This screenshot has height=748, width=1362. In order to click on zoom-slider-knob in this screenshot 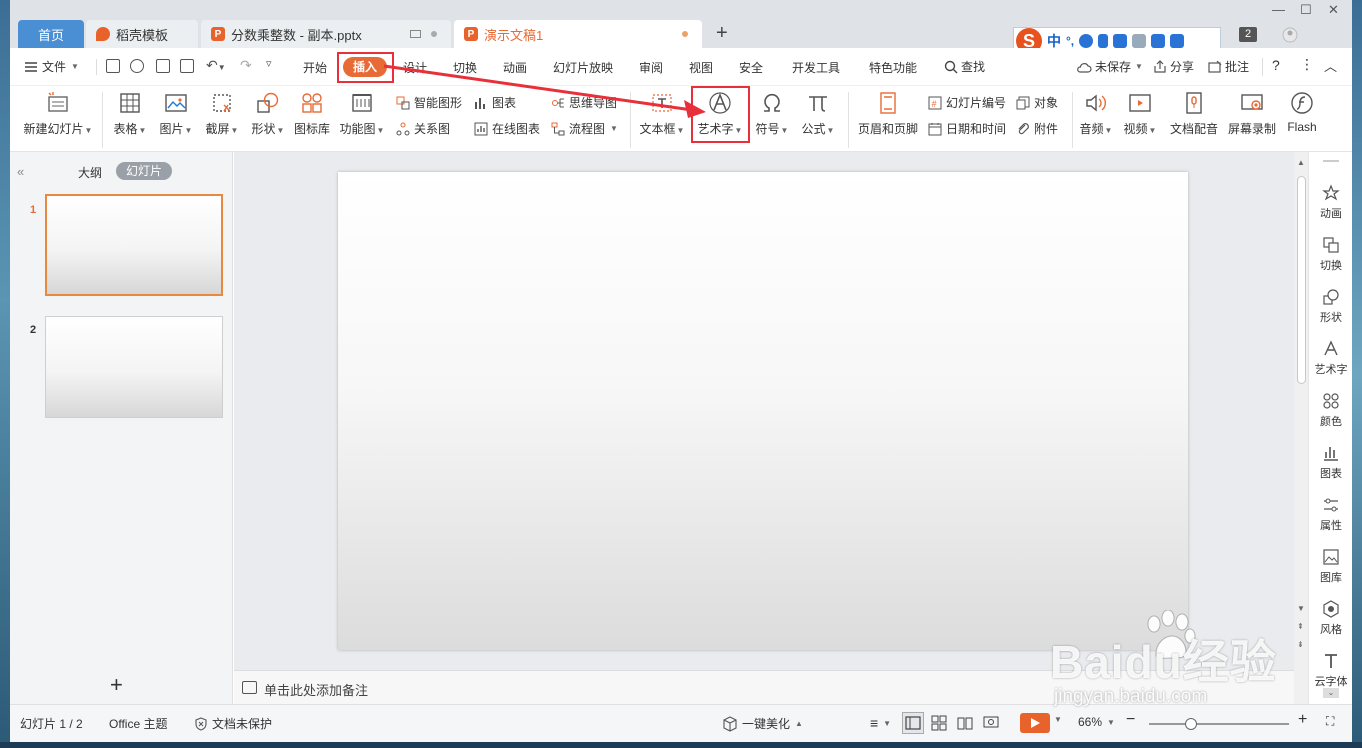, I will do `click(1191, 724)`.